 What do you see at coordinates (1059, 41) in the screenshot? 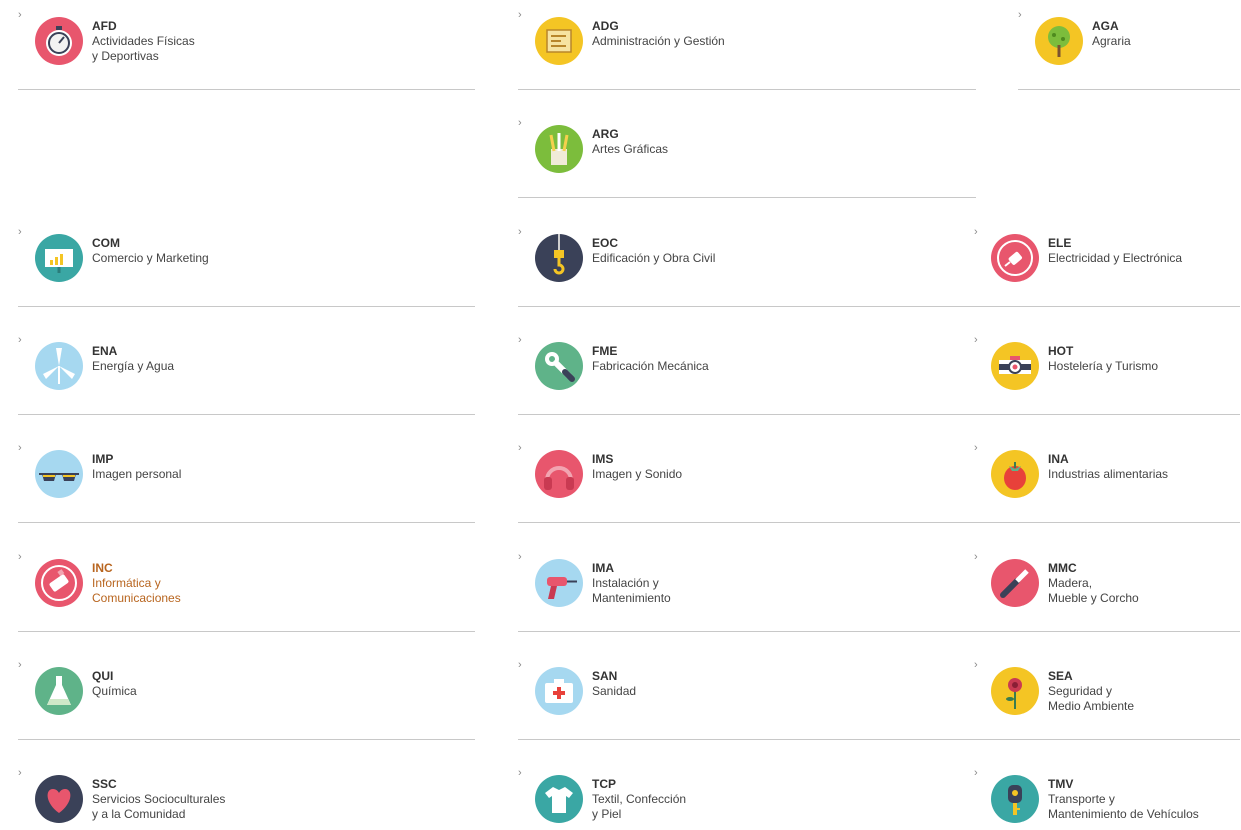
I see `tree-icon` at bounding box center [1059, 41].